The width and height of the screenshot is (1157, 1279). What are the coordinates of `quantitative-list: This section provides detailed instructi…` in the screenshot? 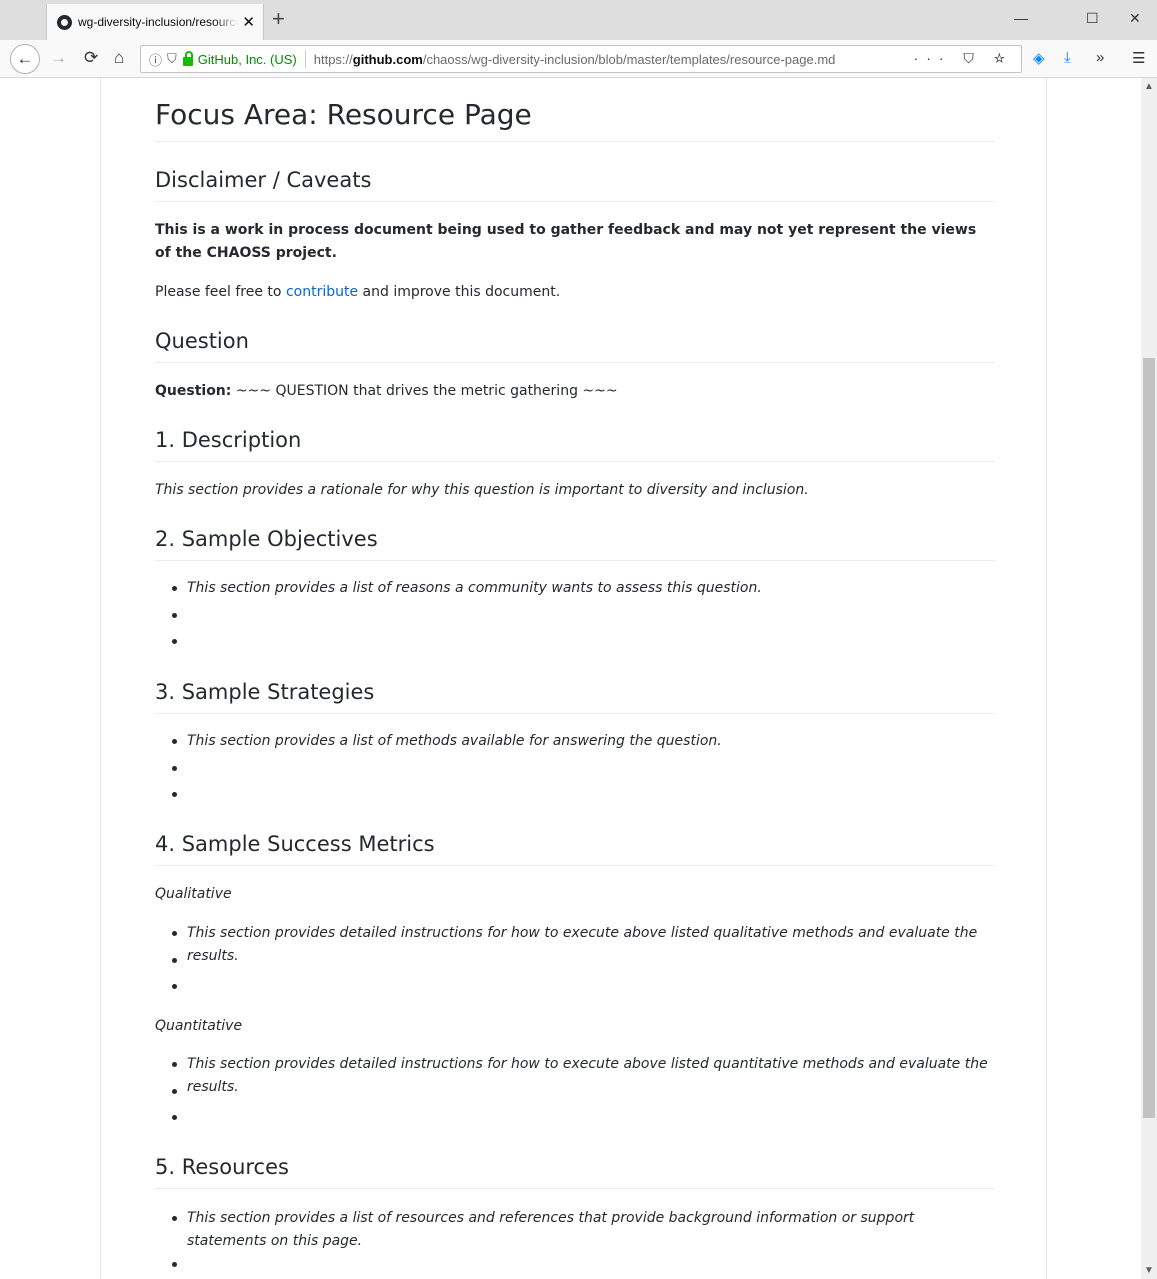 It's located at (583, 1093).